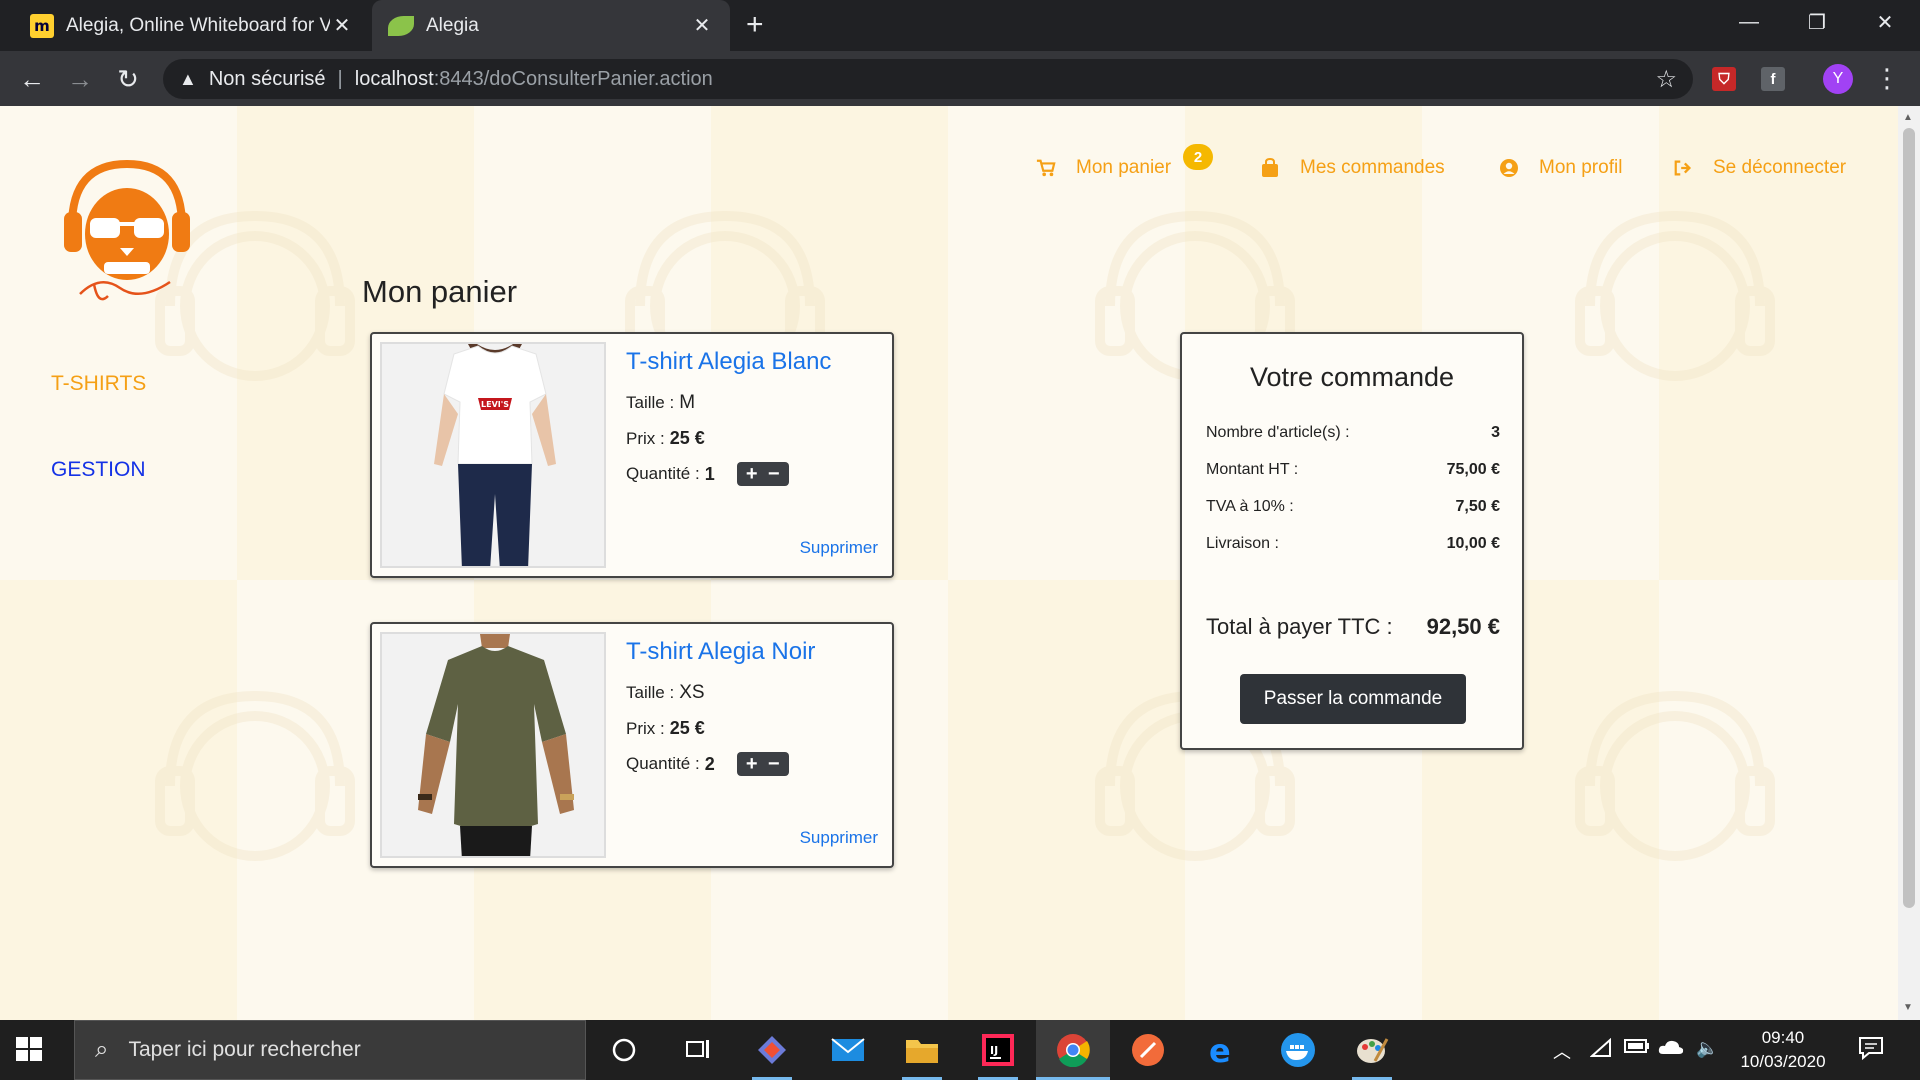  Describe the element at coordinates (1783, 1037) in the screenshot. I see `clock-time: 09:40` at that location.